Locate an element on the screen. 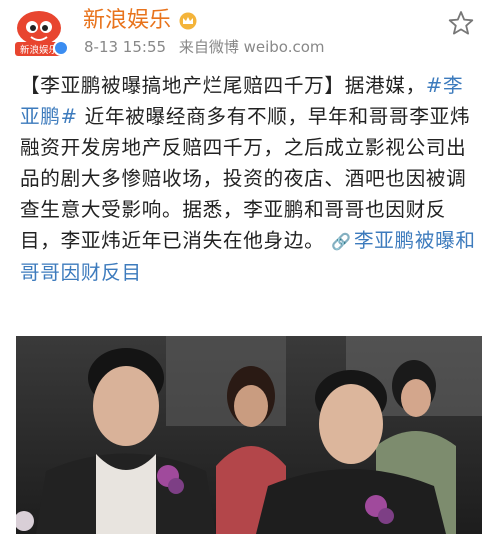  post-text-lead: 据港媒， is located at coordinates (385, 85).